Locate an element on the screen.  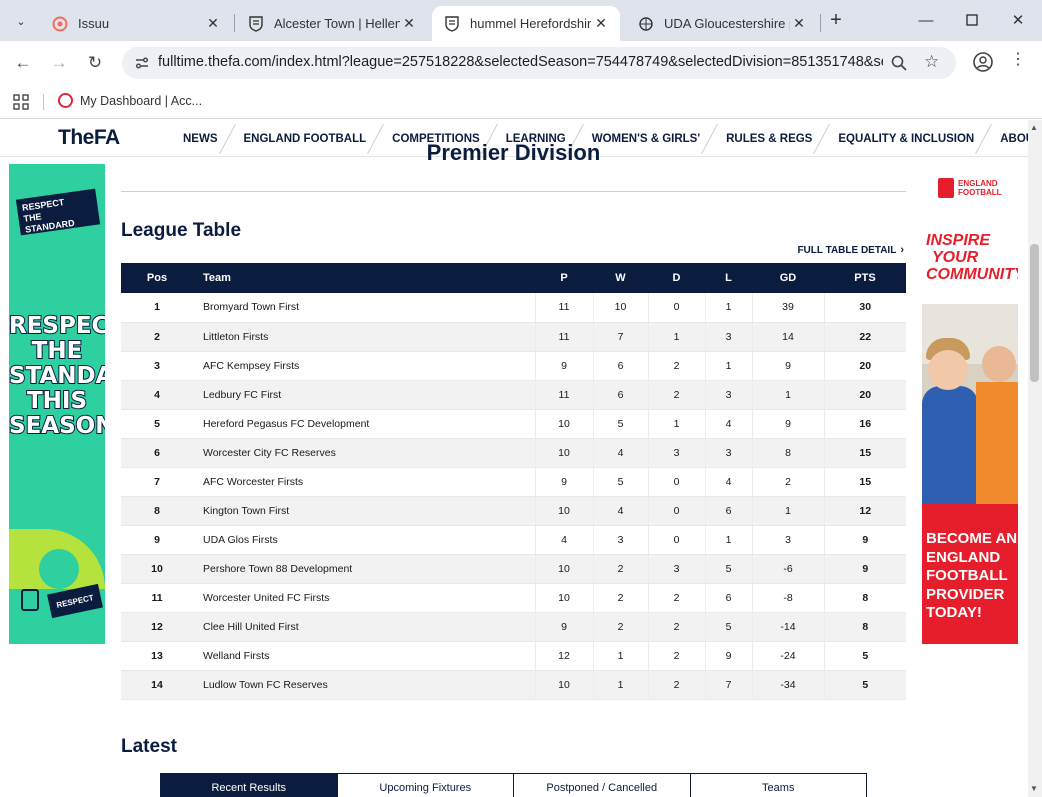
tab-separator is located at coordinates (234, 23).